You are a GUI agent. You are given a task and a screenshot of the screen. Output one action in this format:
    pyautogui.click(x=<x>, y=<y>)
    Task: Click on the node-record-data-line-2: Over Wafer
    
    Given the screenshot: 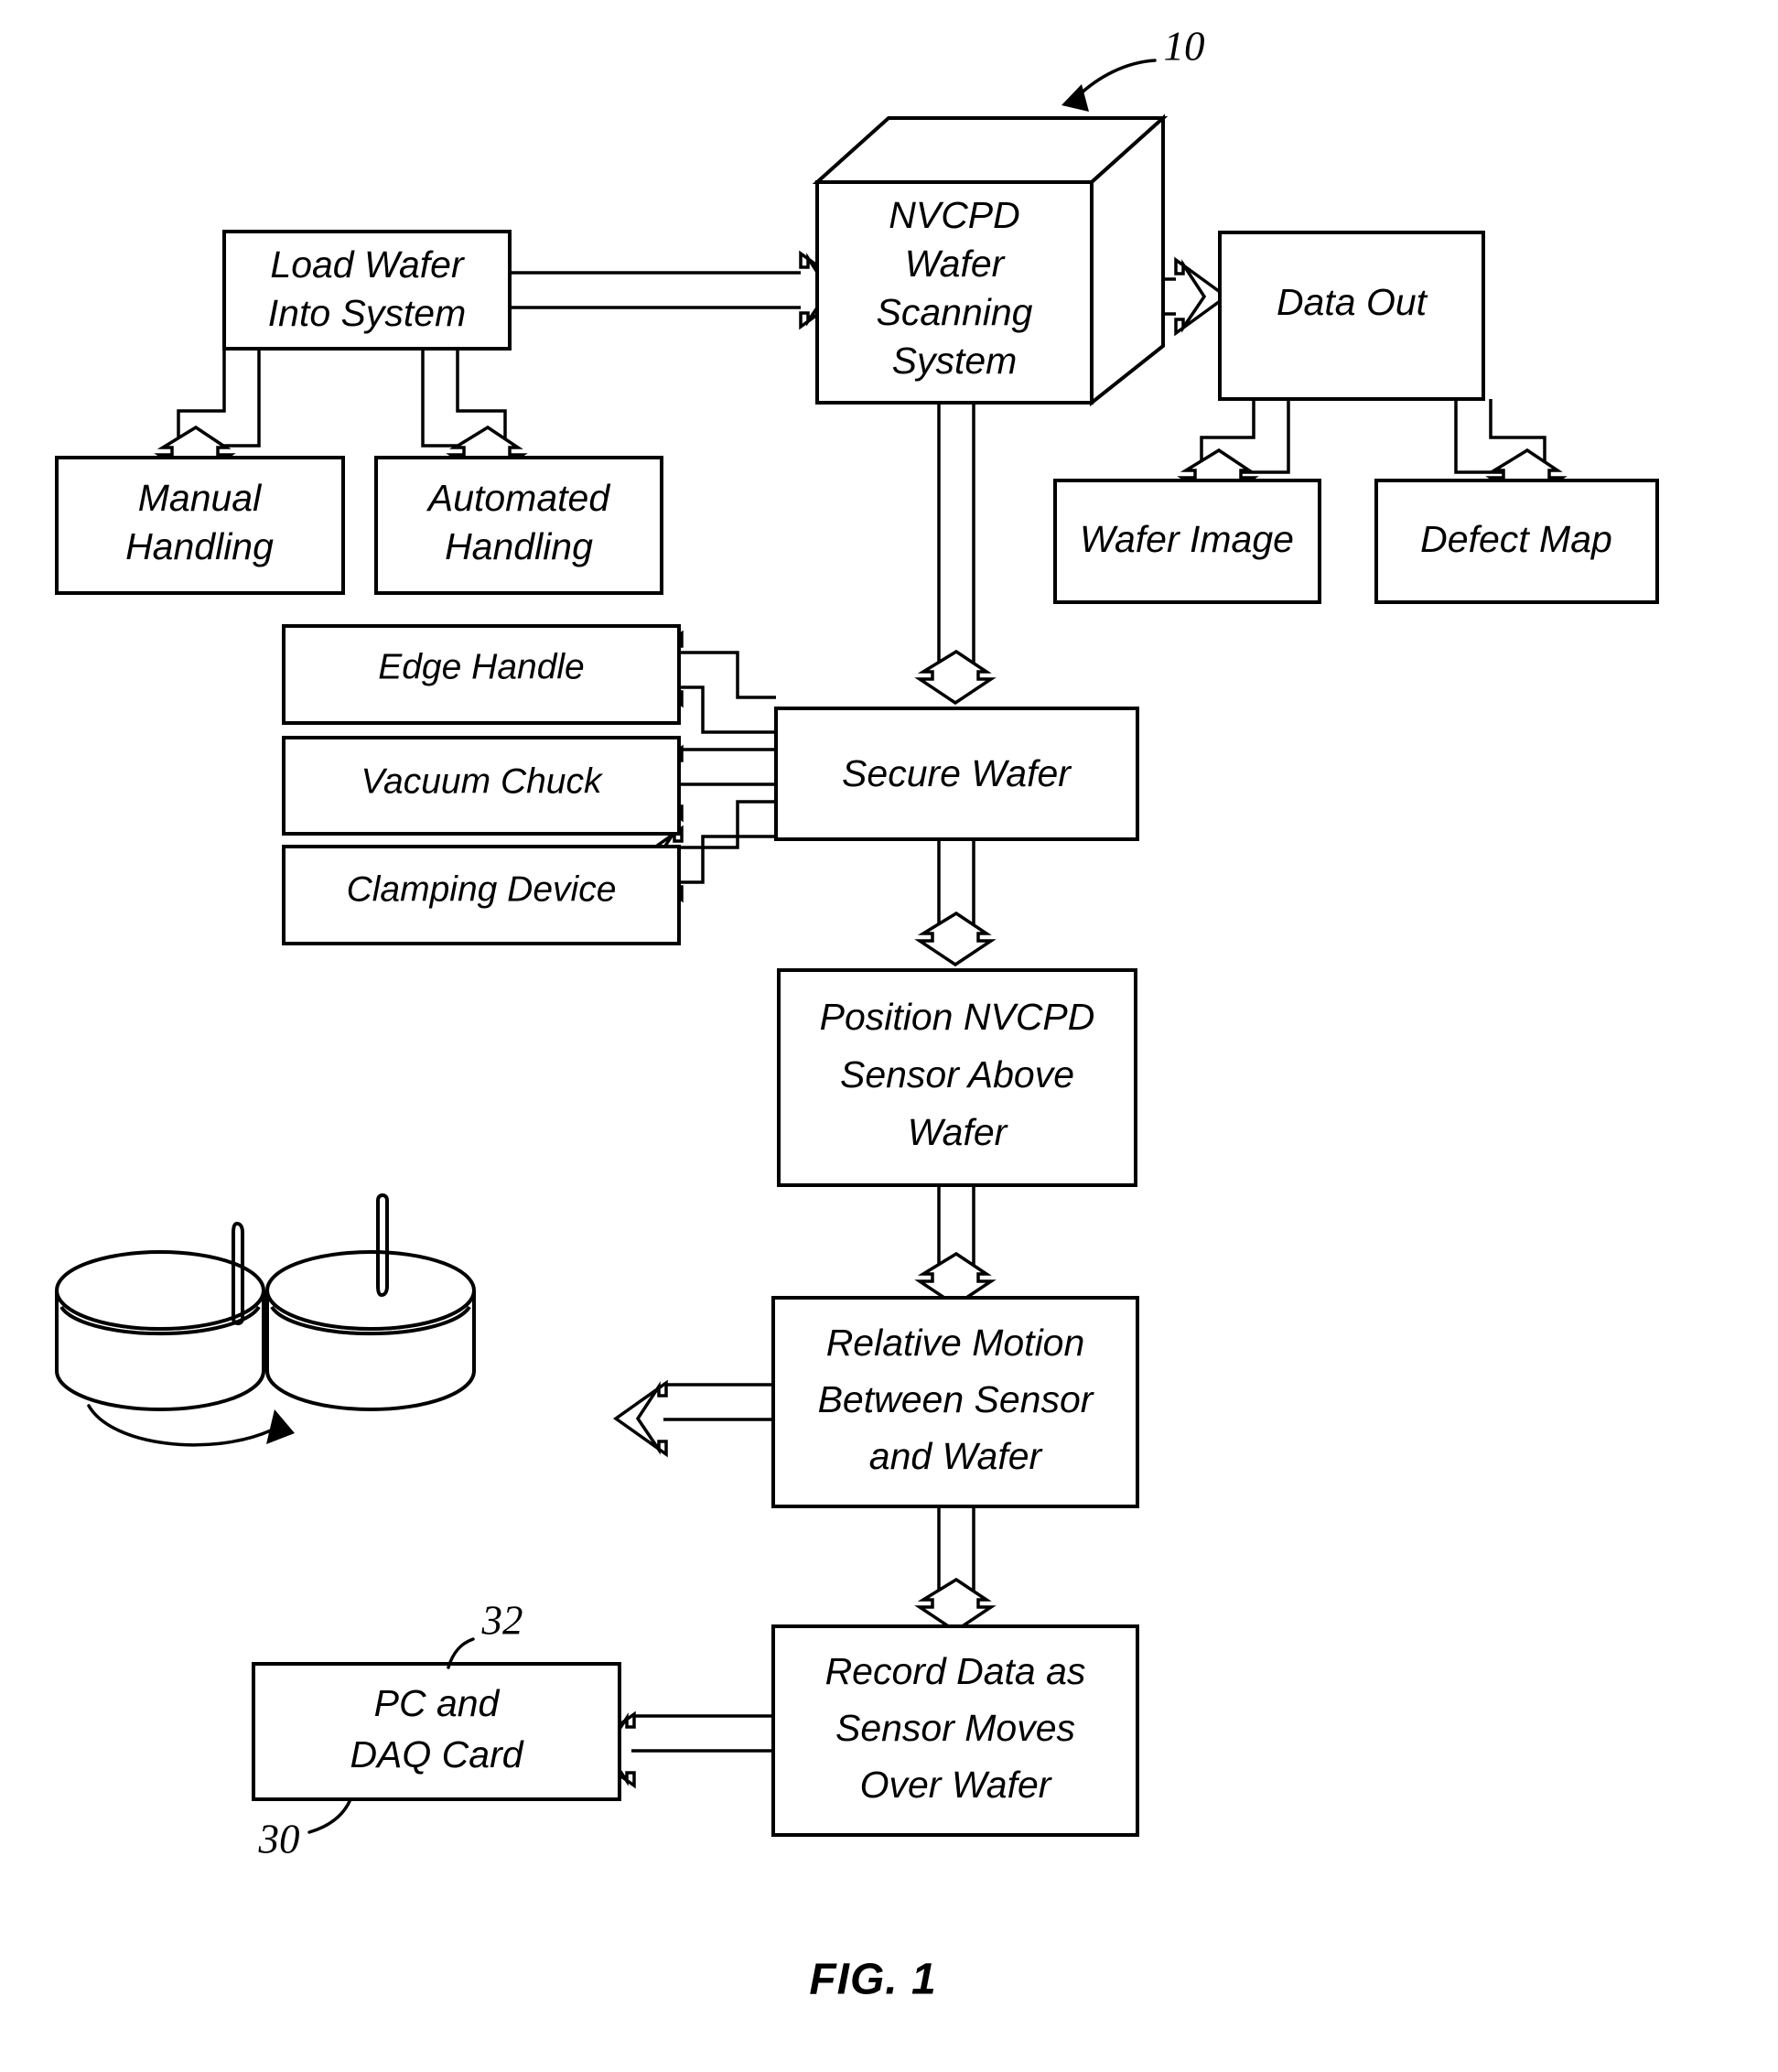 What is the action you would take?
    pyautogui.click(x=956, y=1785)
    